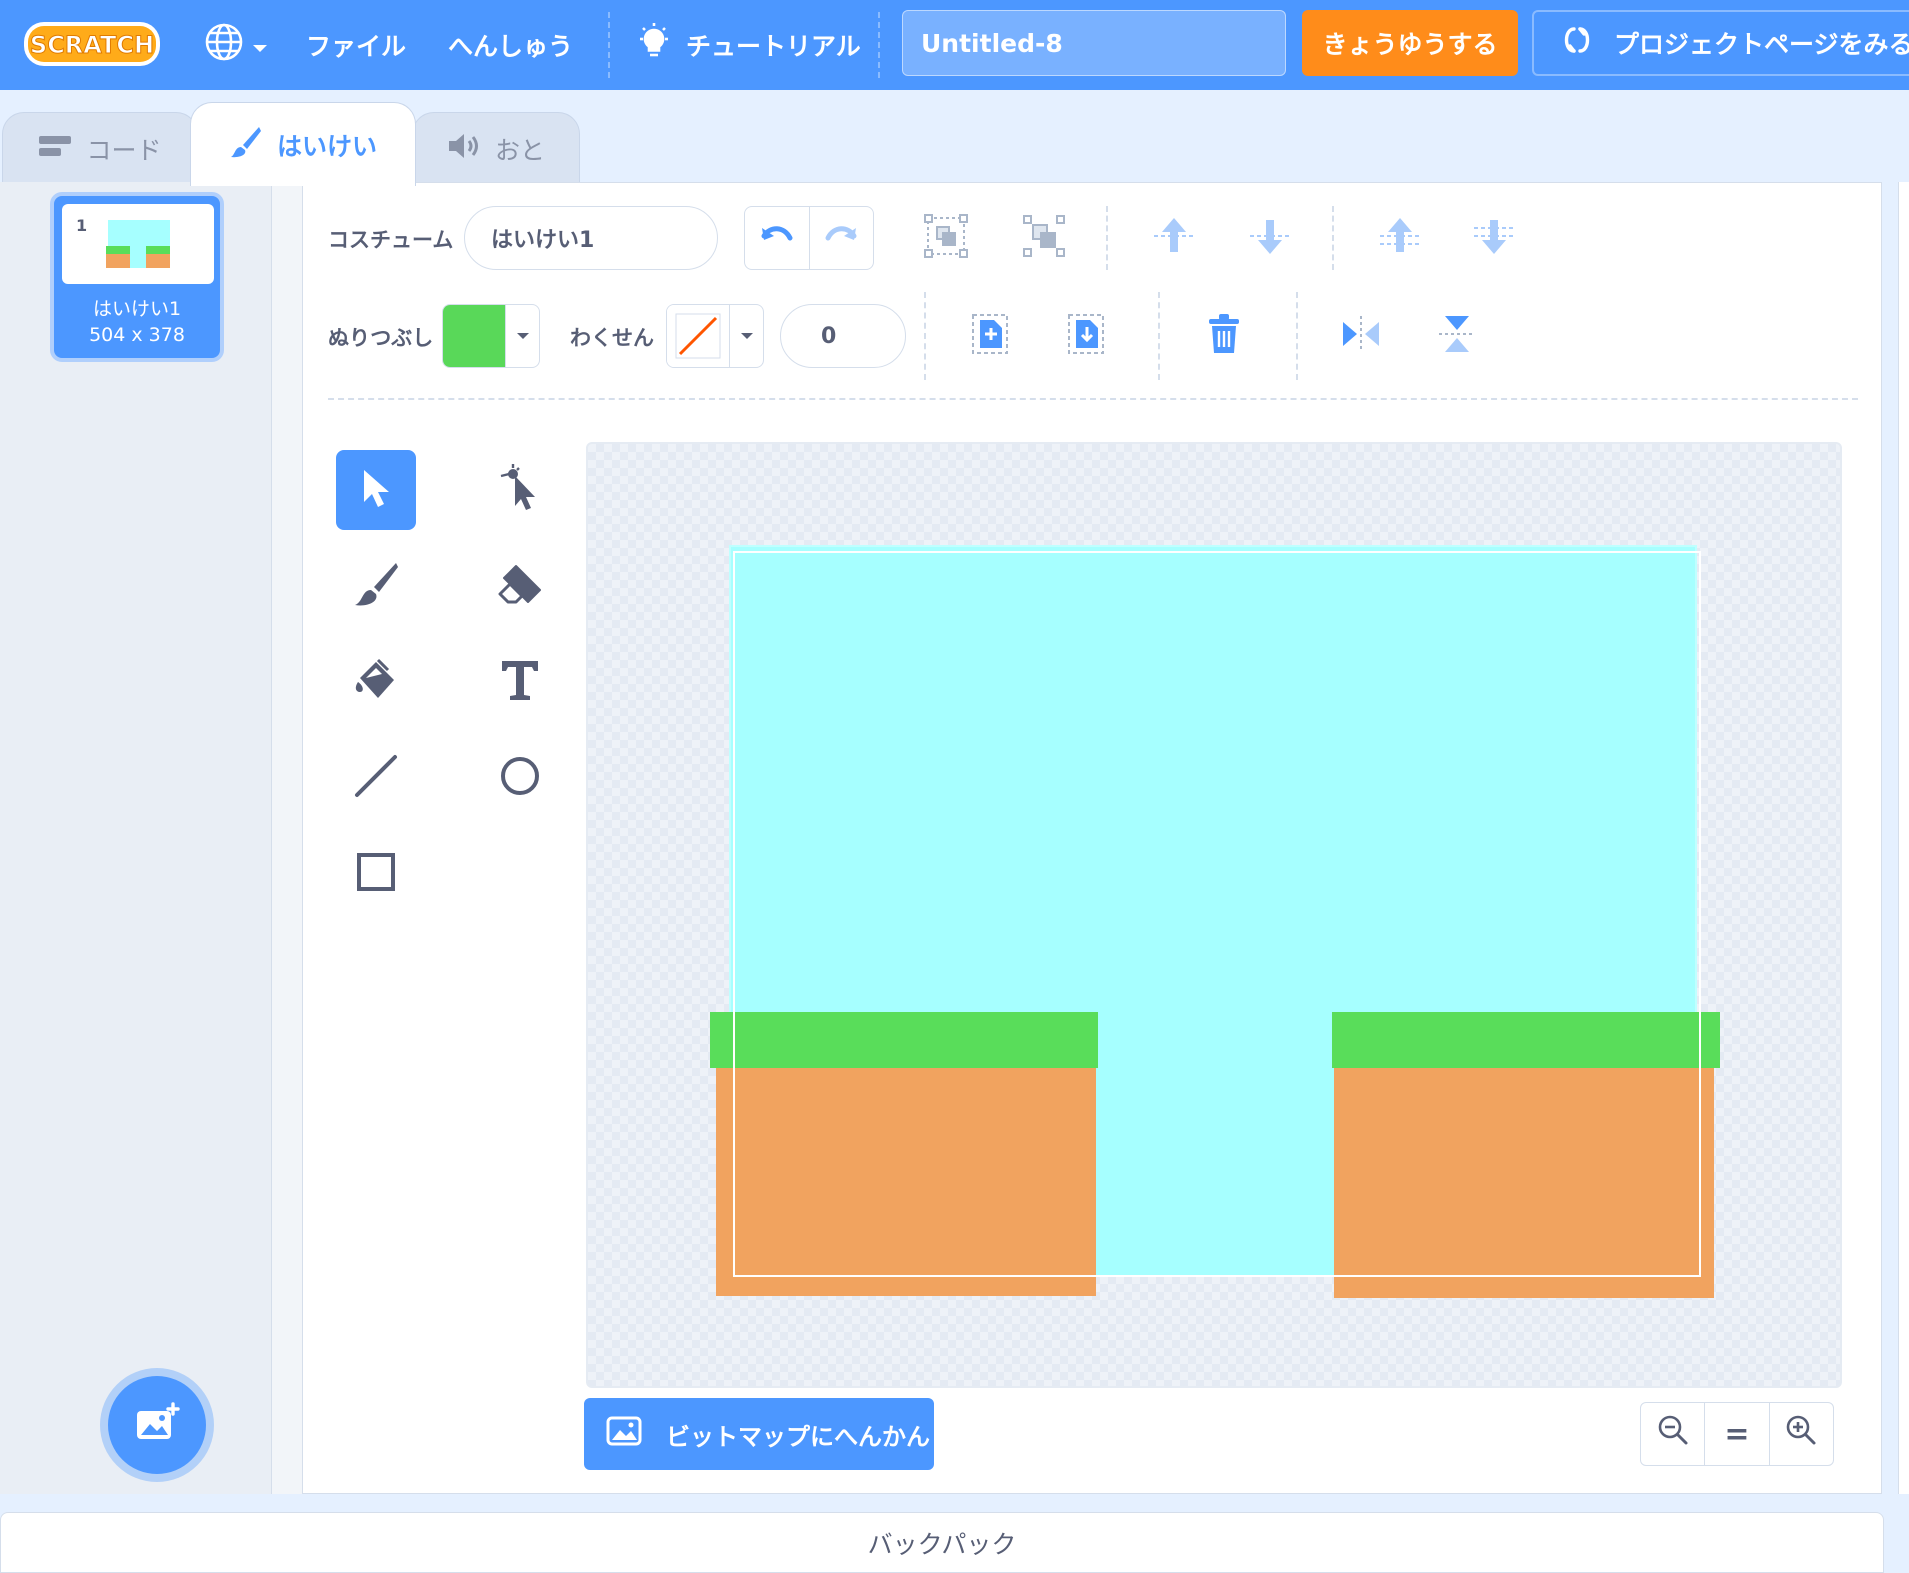  Describe the element at coordinates (591, 238) in the screenshot. I see `costume-name-input` at that location.